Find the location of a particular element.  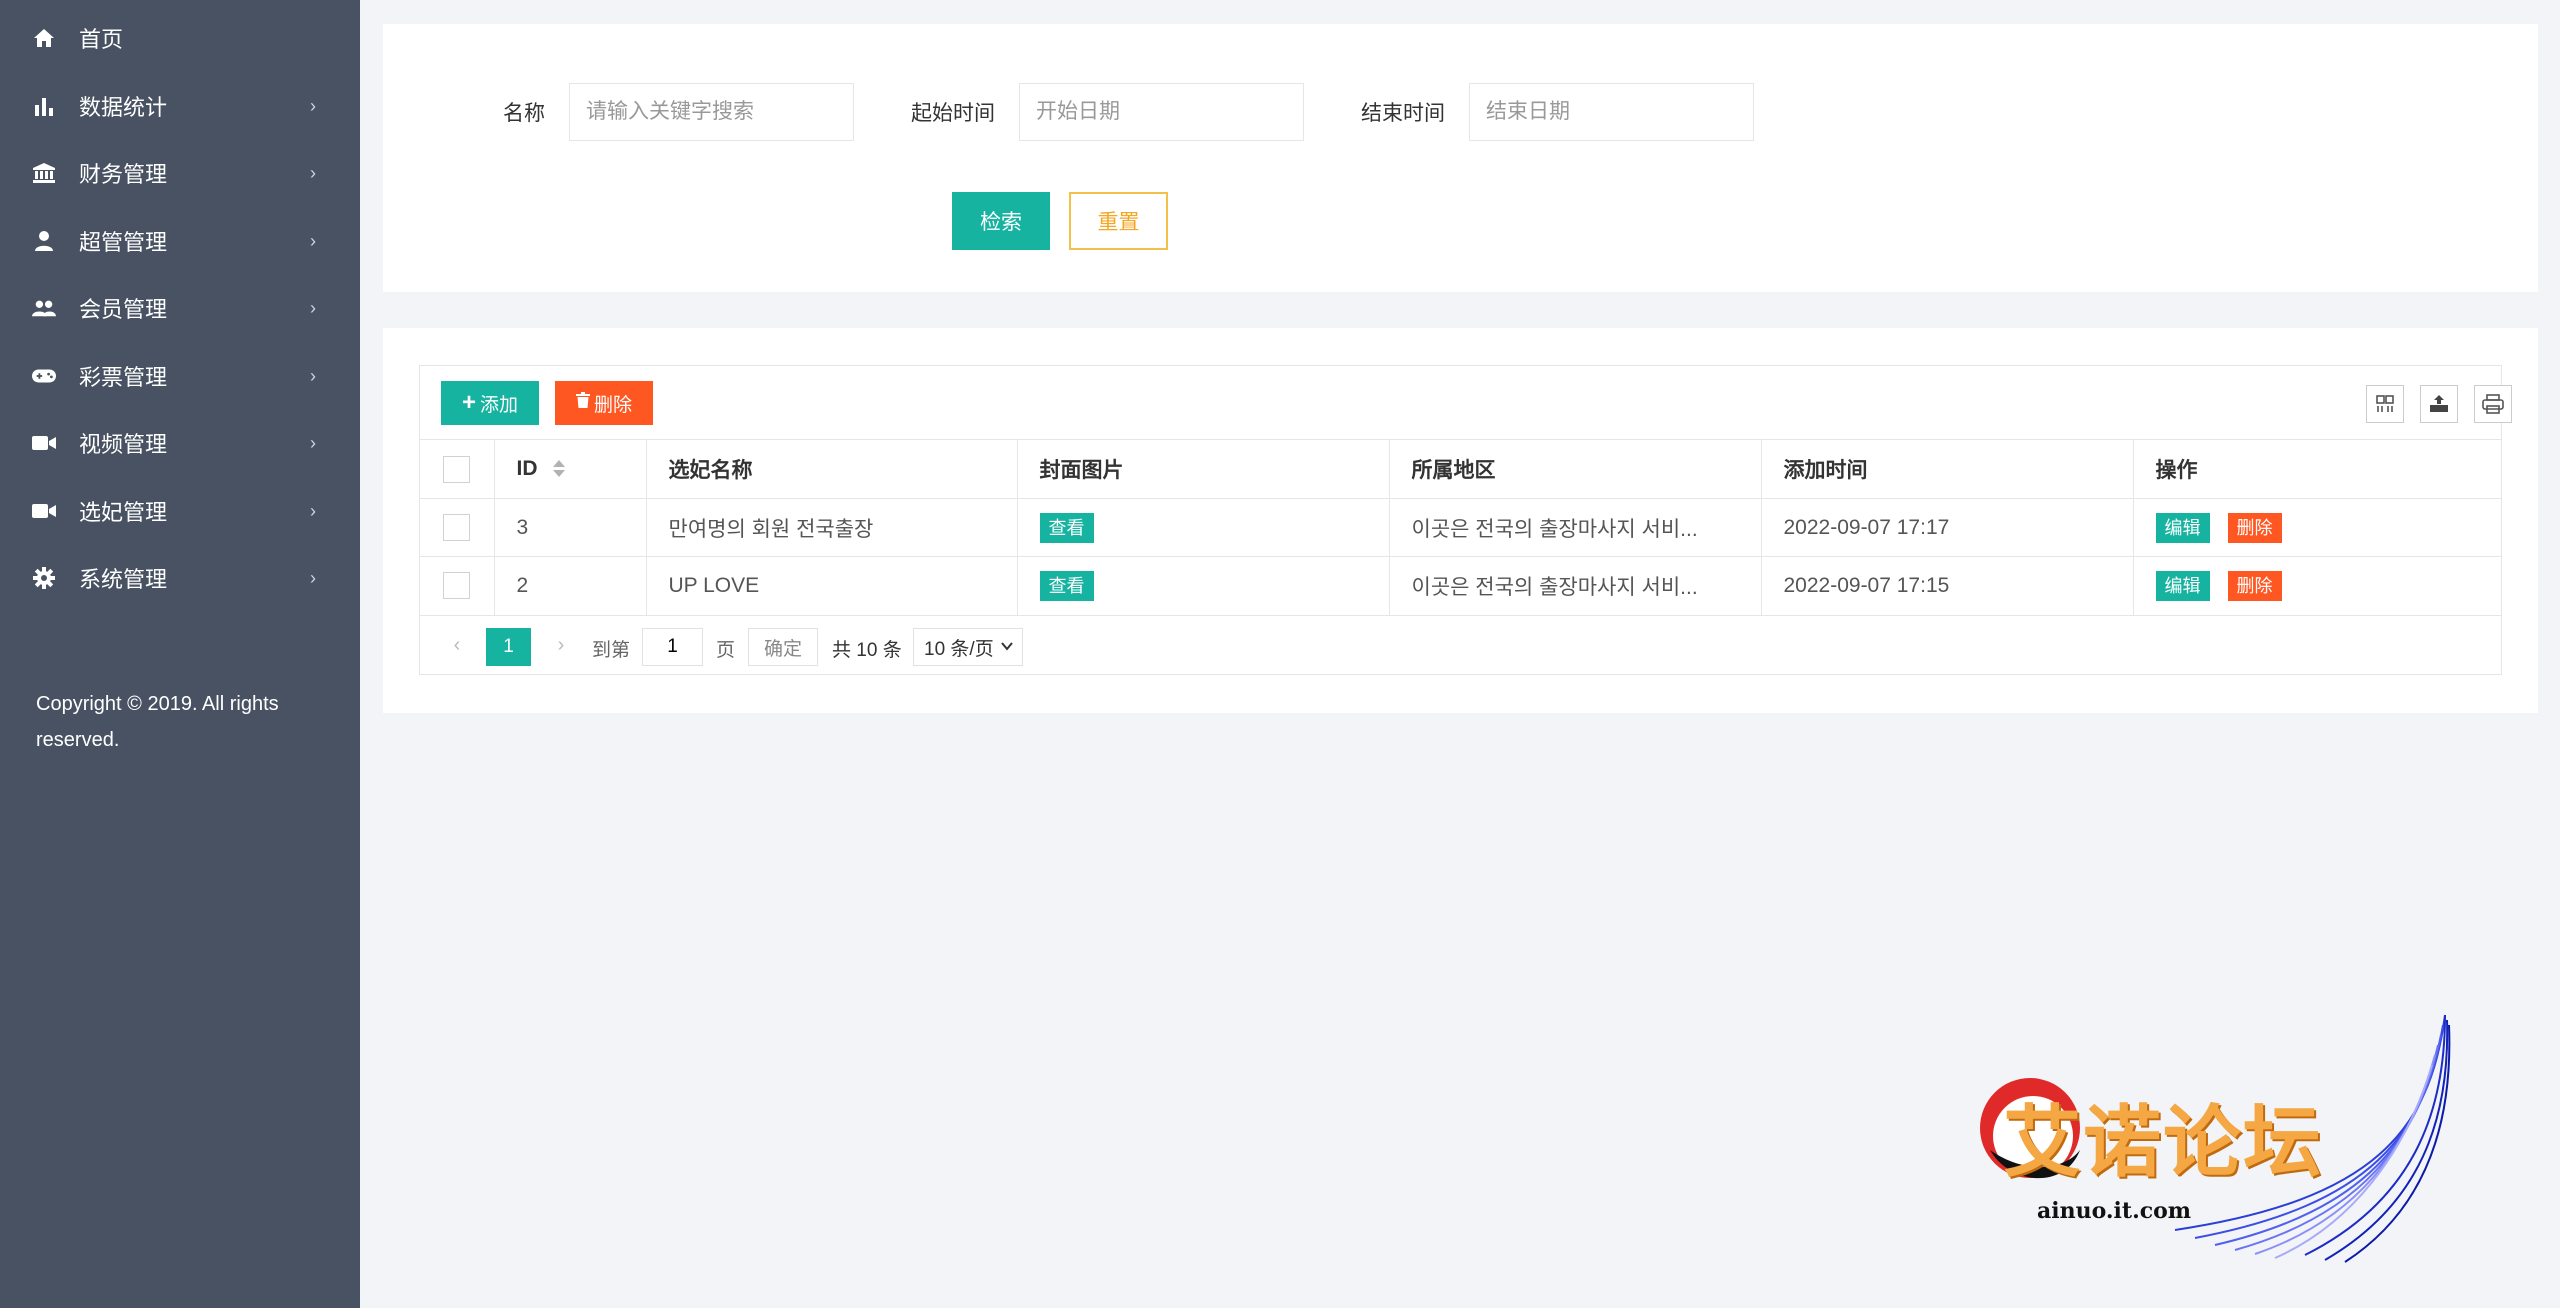

sidebar-item-label: 超管管理 is located at coordinates (123, 242).